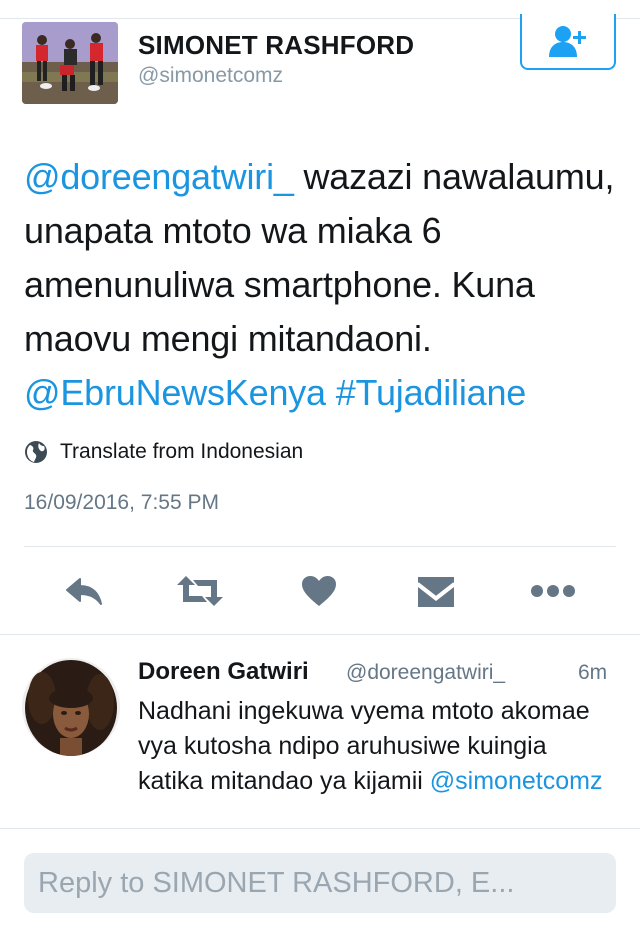  Describe the element at coordinates (431, 392) in the screenshot. I see `hashtag-link: #Tujadiliane` at that location.